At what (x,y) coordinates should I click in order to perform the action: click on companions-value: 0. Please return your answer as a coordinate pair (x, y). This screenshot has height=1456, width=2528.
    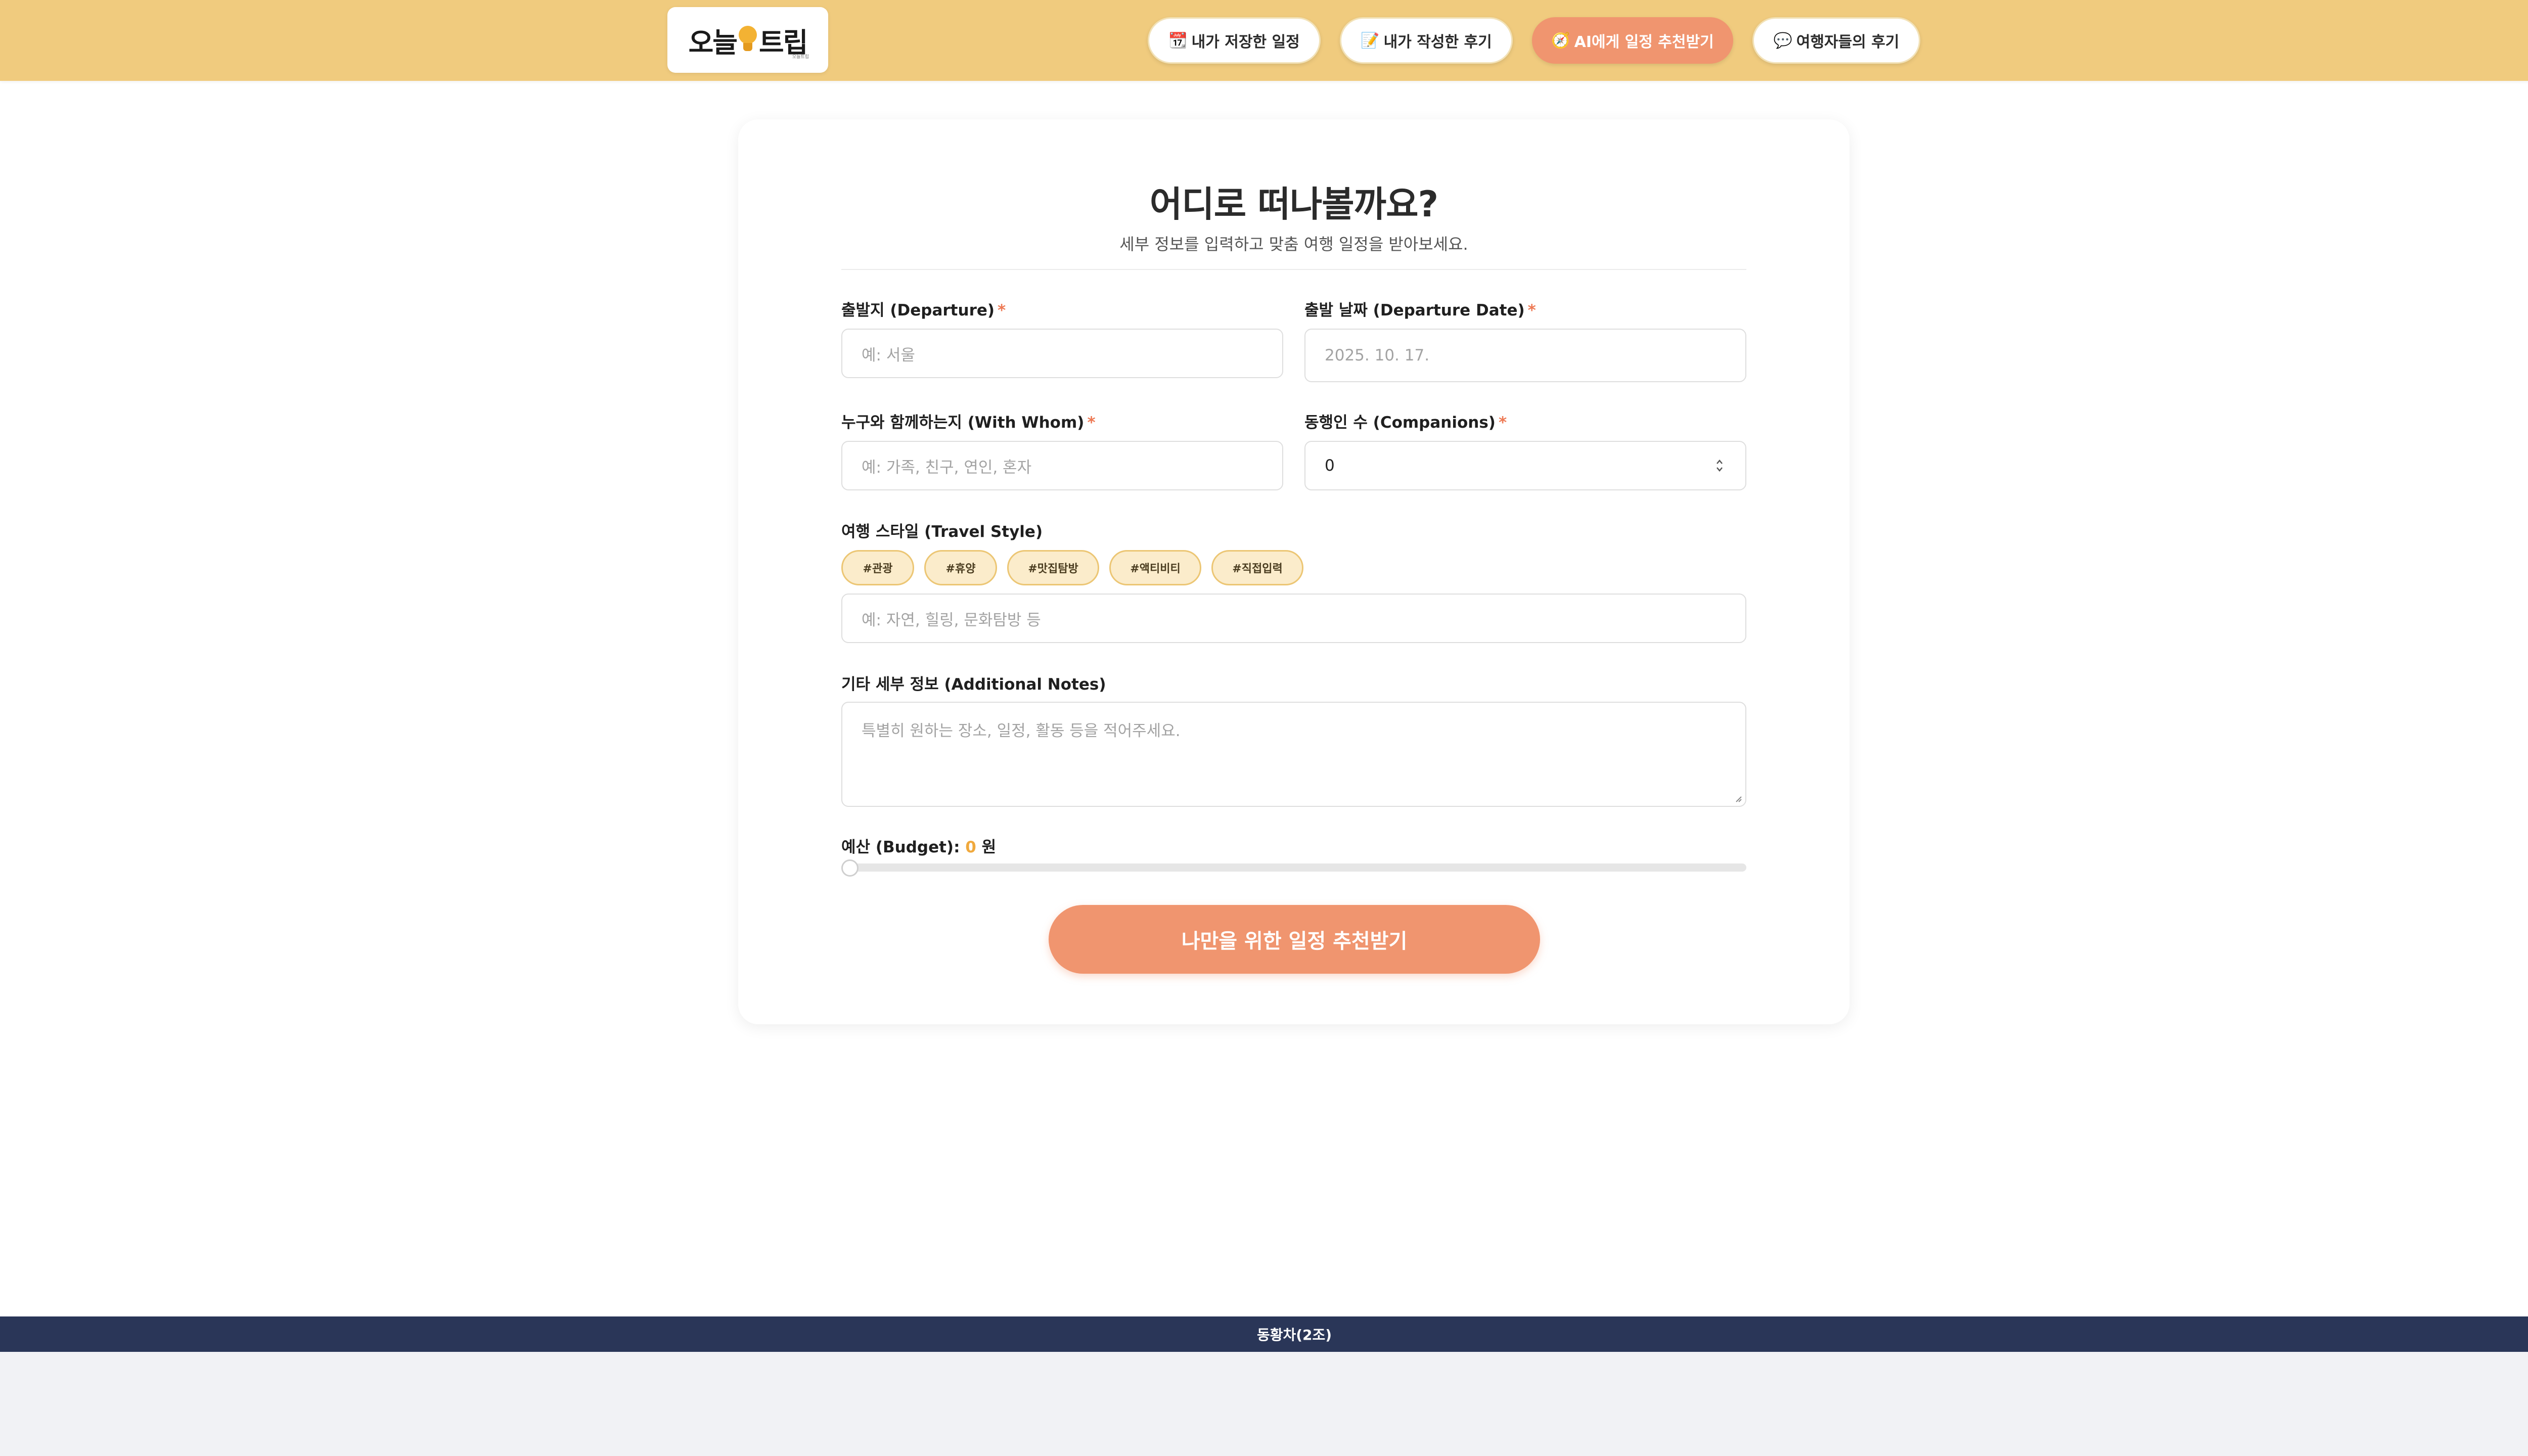
    Looking at the image, I should click on (1330, 466).